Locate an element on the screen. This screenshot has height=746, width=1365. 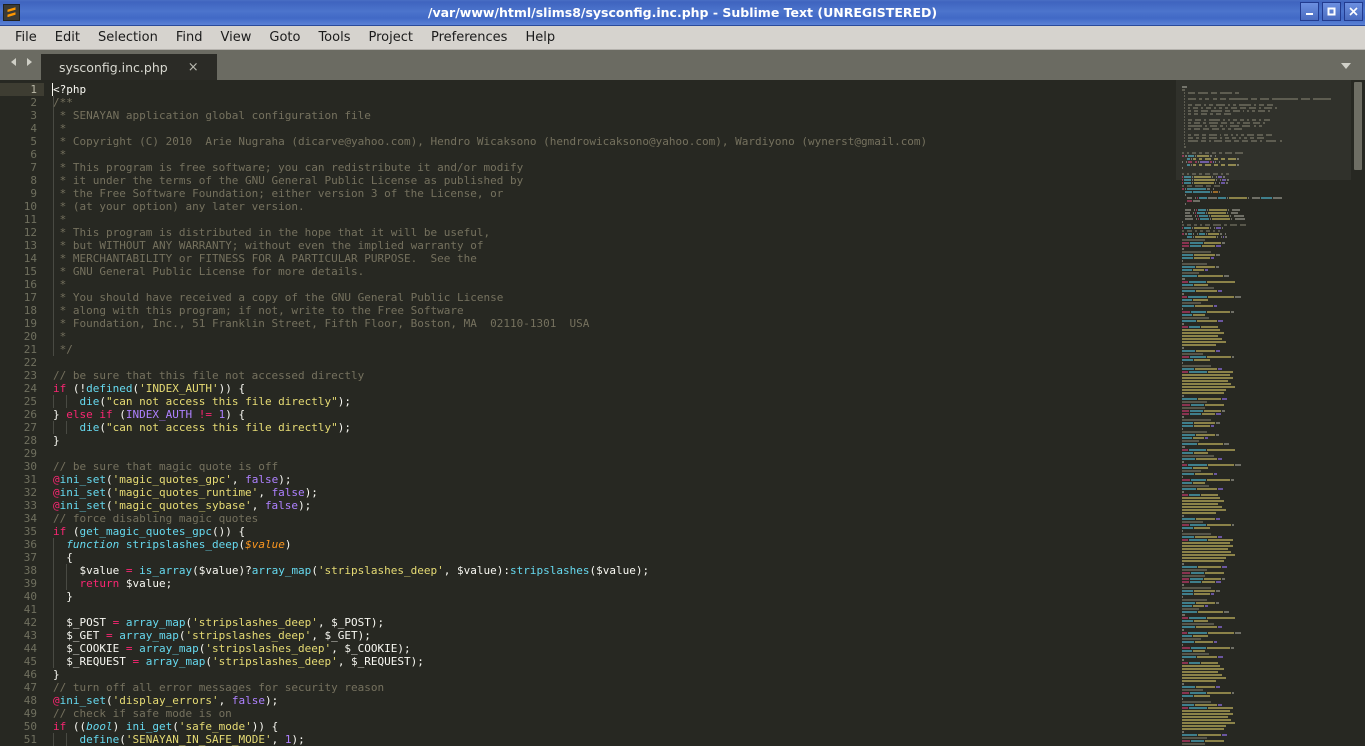
code-token: array_map is located at coordinates (155, 622).